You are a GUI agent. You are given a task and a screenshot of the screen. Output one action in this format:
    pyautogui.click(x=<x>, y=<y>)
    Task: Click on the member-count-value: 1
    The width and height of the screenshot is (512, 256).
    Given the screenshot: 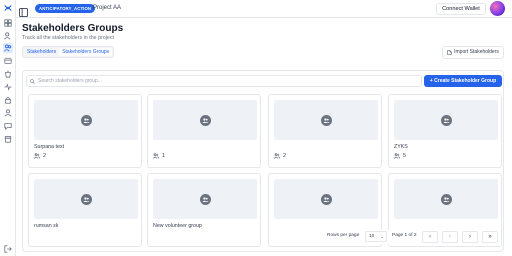 What is the action you would take?
    pyautogui.click(x=163, y=156)
    